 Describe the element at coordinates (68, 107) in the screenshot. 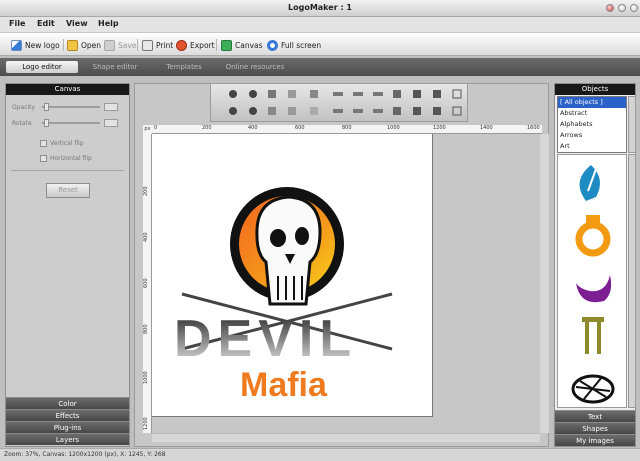

I see `opacity-row: Opacity` at that location.